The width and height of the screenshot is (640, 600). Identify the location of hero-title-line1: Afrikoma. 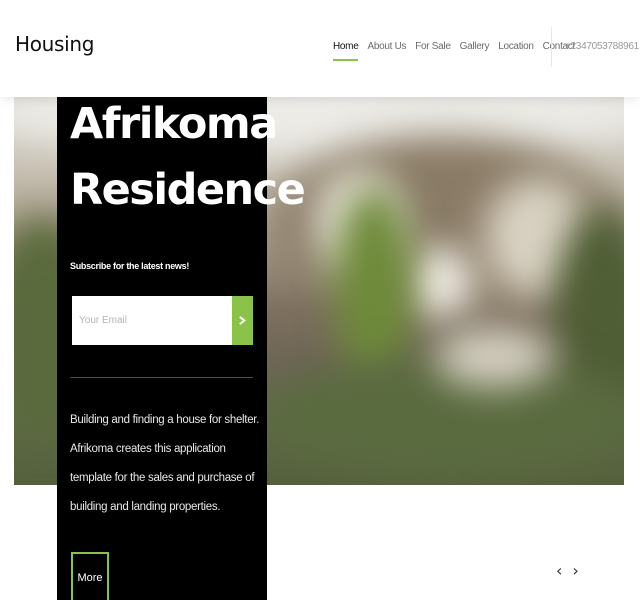
(174, 124).